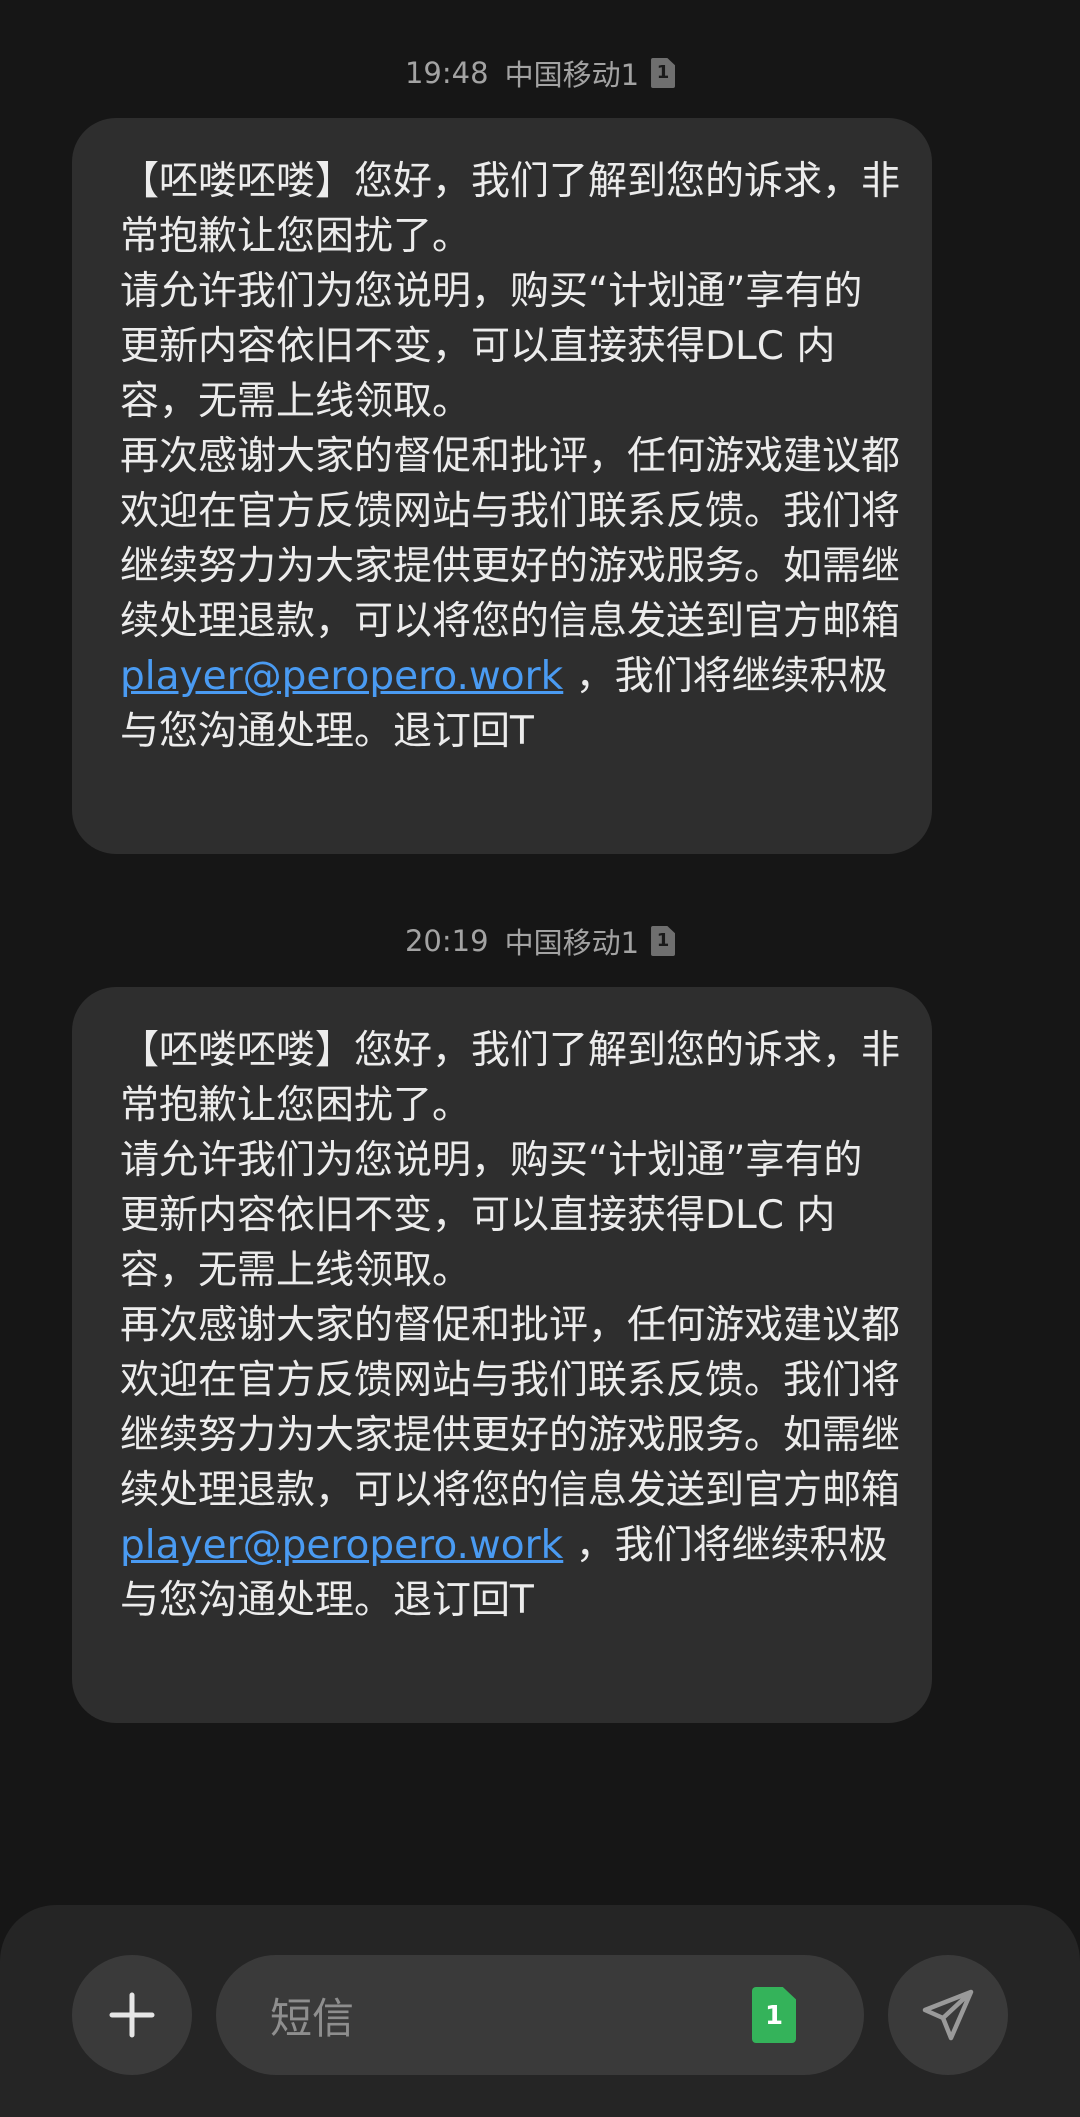 The image size is (1080, 2117). I want to click on attach-button, so click(132, 2015).